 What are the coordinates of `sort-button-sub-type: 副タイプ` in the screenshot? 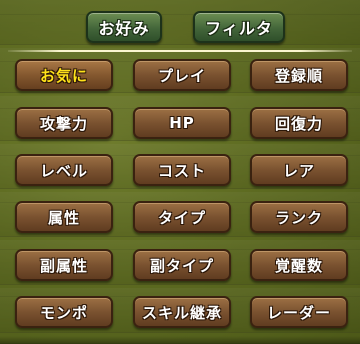 It's located at (182, 265).